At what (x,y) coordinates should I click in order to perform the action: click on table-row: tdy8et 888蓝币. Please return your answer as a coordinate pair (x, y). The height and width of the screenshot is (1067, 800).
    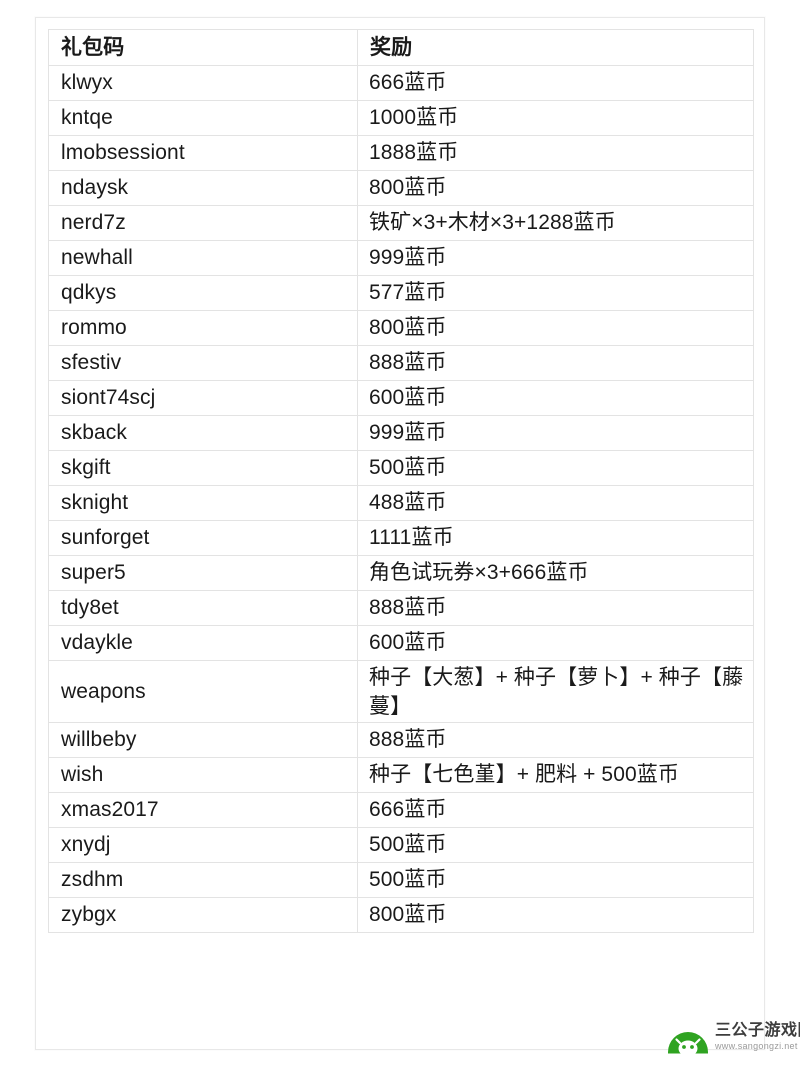
    Looking at the image, I should click on (401, 608).